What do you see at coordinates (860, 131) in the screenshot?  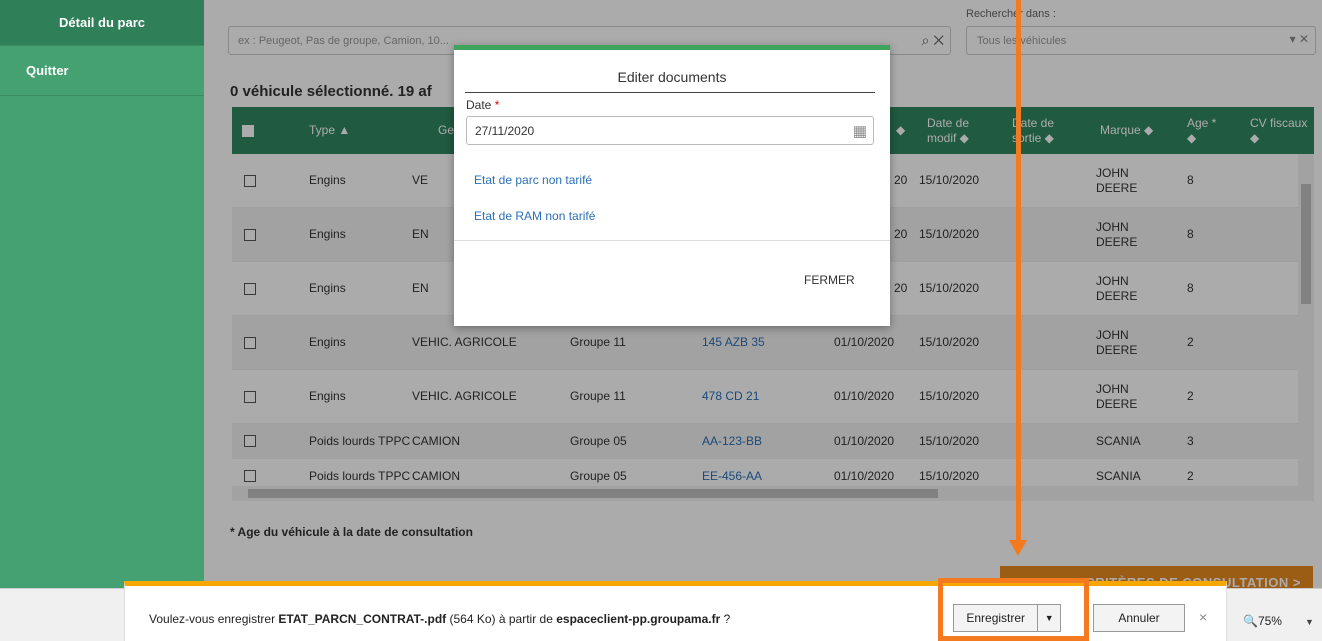 I see `calendar-icon: ▦` at bounding box center [860, 131].